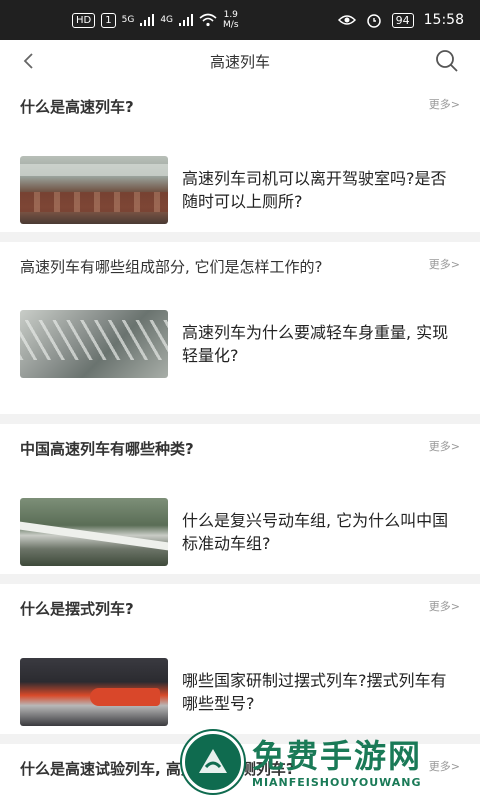 This screenshot has height=800, width=480. What do you see at coordinates (321, 532) in the screenshot?
I see `article-title: 什么是复兴号动车组, 它为什么叫中国标准动车组?` at bounding box center [321, 532].